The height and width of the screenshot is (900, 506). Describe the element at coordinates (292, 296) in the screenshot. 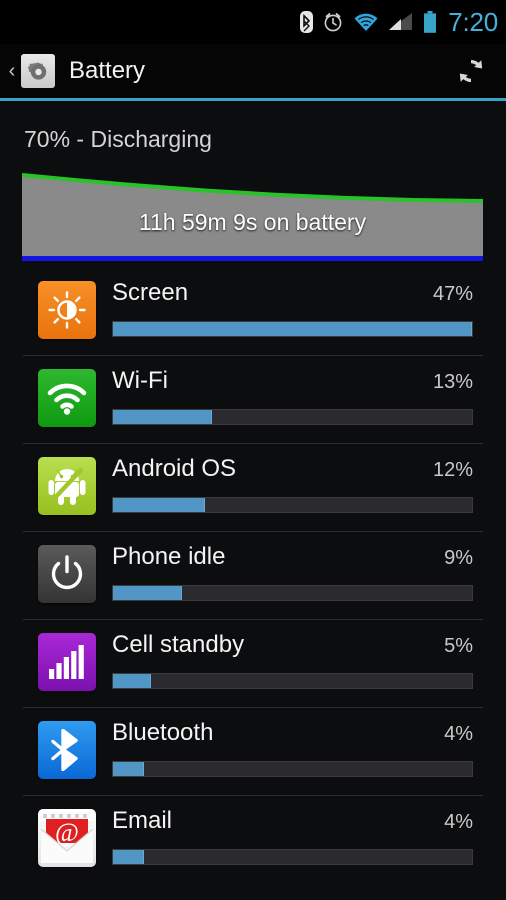

I see `usage-row-header: Screen 47%` at that location.